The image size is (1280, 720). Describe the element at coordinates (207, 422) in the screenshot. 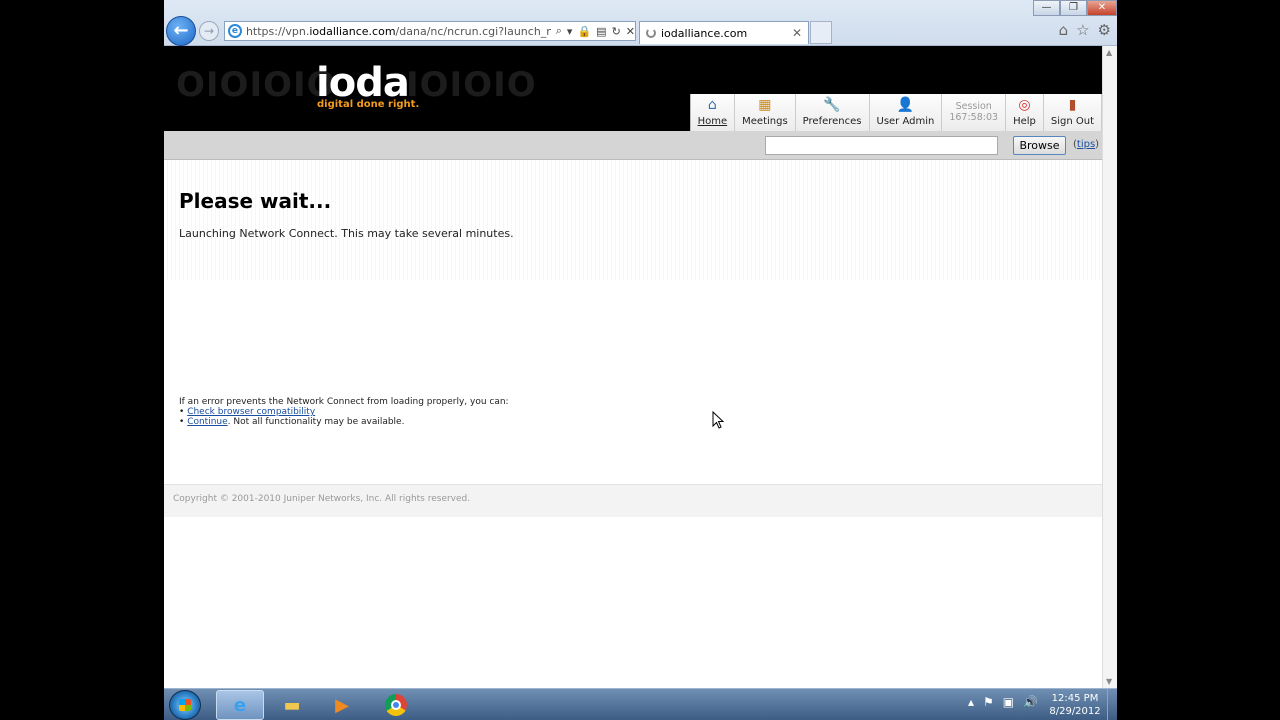

I see `continue-link: Continue` at that location.